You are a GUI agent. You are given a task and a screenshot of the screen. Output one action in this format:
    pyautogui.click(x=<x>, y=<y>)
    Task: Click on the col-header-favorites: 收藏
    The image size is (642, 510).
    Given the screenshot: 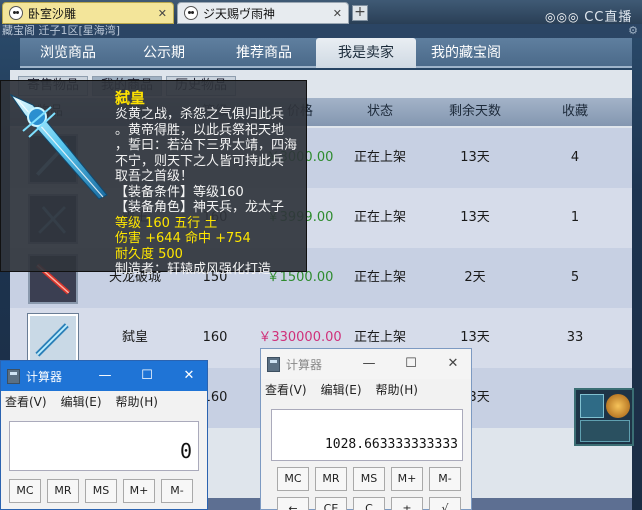 What is the action you would take?
    pyautogui.click(x=574, y=111)
    